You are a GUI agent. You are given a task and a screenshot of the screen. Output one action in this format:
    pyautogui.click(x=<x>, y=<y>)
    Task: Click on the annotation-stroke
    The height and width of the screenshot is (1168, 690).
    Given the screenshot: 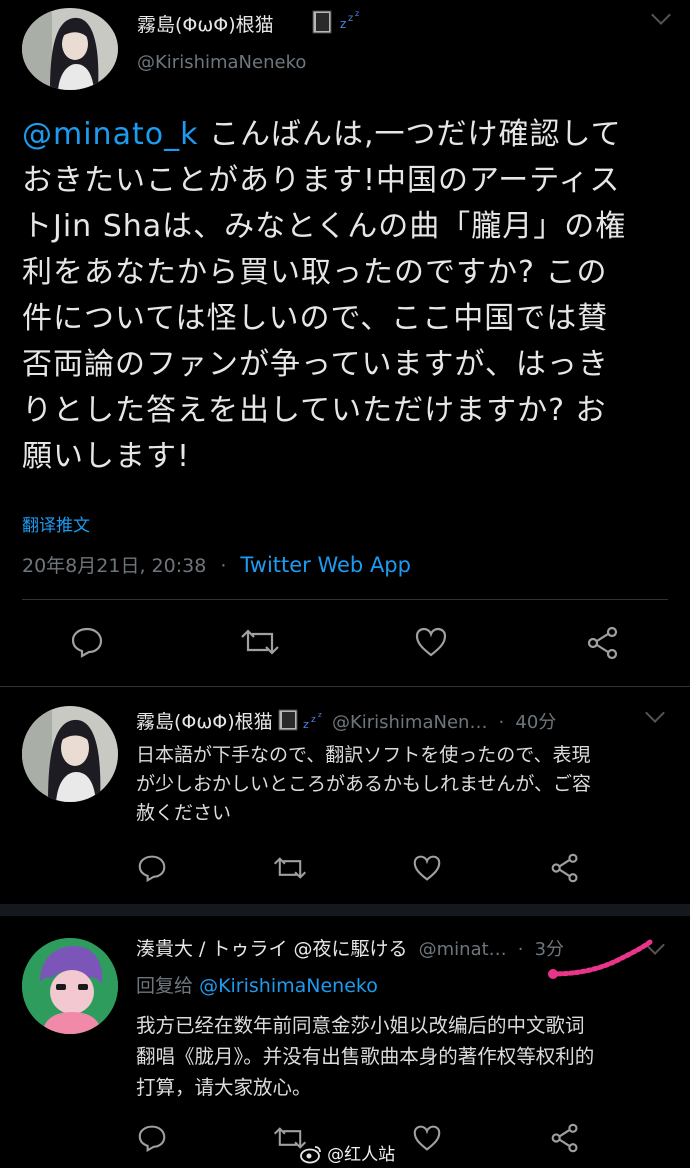 What is the action you would take?
    pyautogui.click(x=600, y=959)
    